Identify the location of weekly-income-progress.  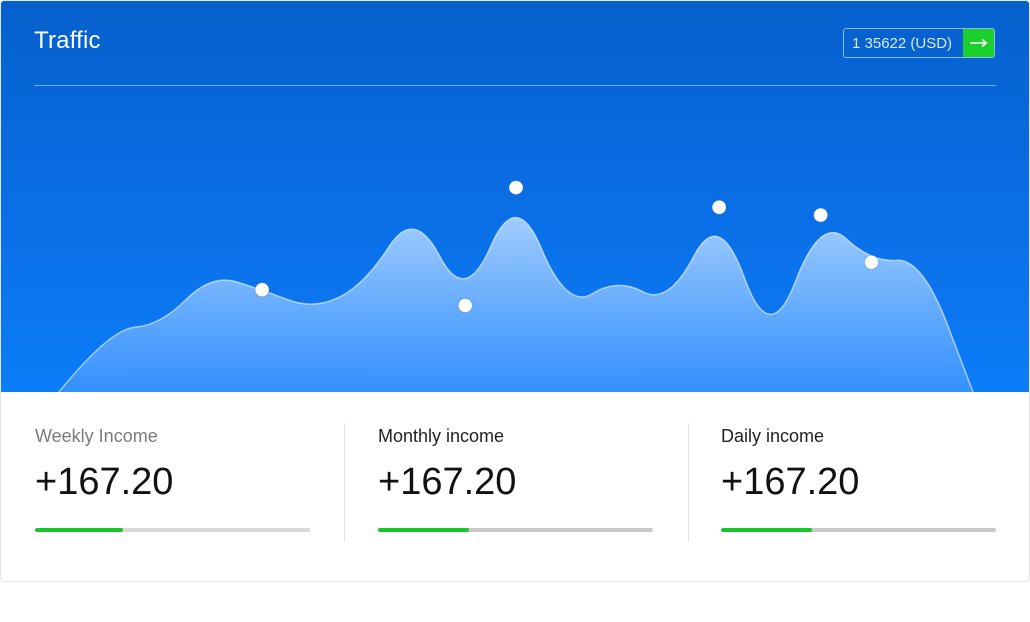
(172, 530).